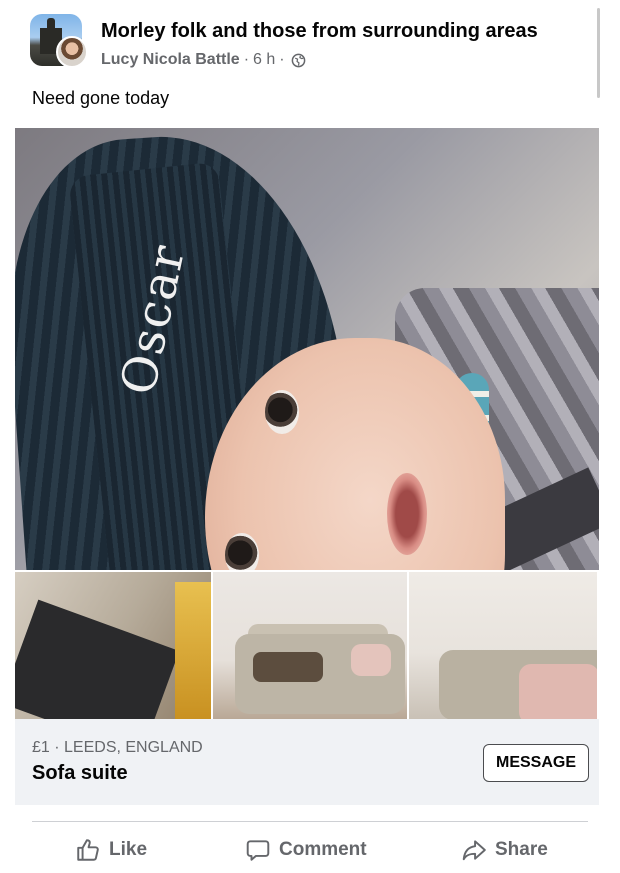 The image size is (620, 873). Describe the element at coordinates (323, 849) in the screenshot. I see `comment-label: Comment` at that location.